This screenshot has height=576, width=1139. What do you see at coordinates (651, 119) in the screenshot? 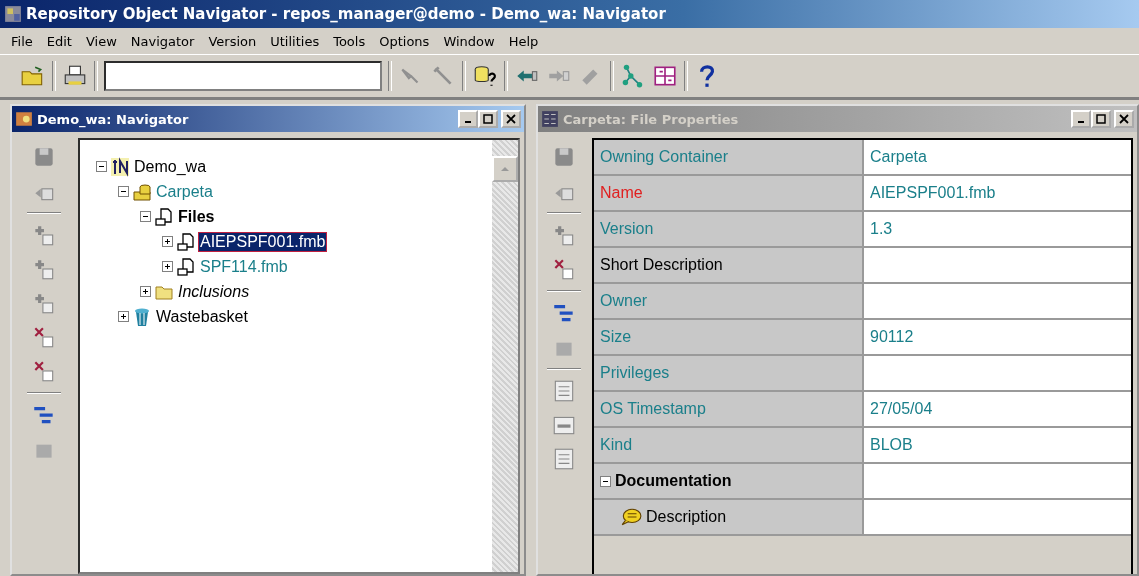
I see `window-title: Carpeta: File Properties` at bounding box center [651, 119].